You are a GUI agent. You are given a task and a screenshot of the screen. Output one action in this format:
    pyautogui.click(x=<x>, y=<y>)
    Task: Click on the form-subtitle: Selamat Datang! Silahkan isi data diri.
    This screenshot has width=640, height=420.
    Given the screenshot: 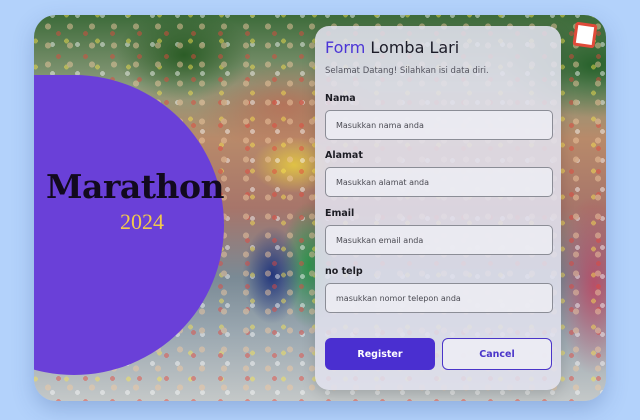 What is the action you would take?
    pyautogui.click(x=407, y=71)
    